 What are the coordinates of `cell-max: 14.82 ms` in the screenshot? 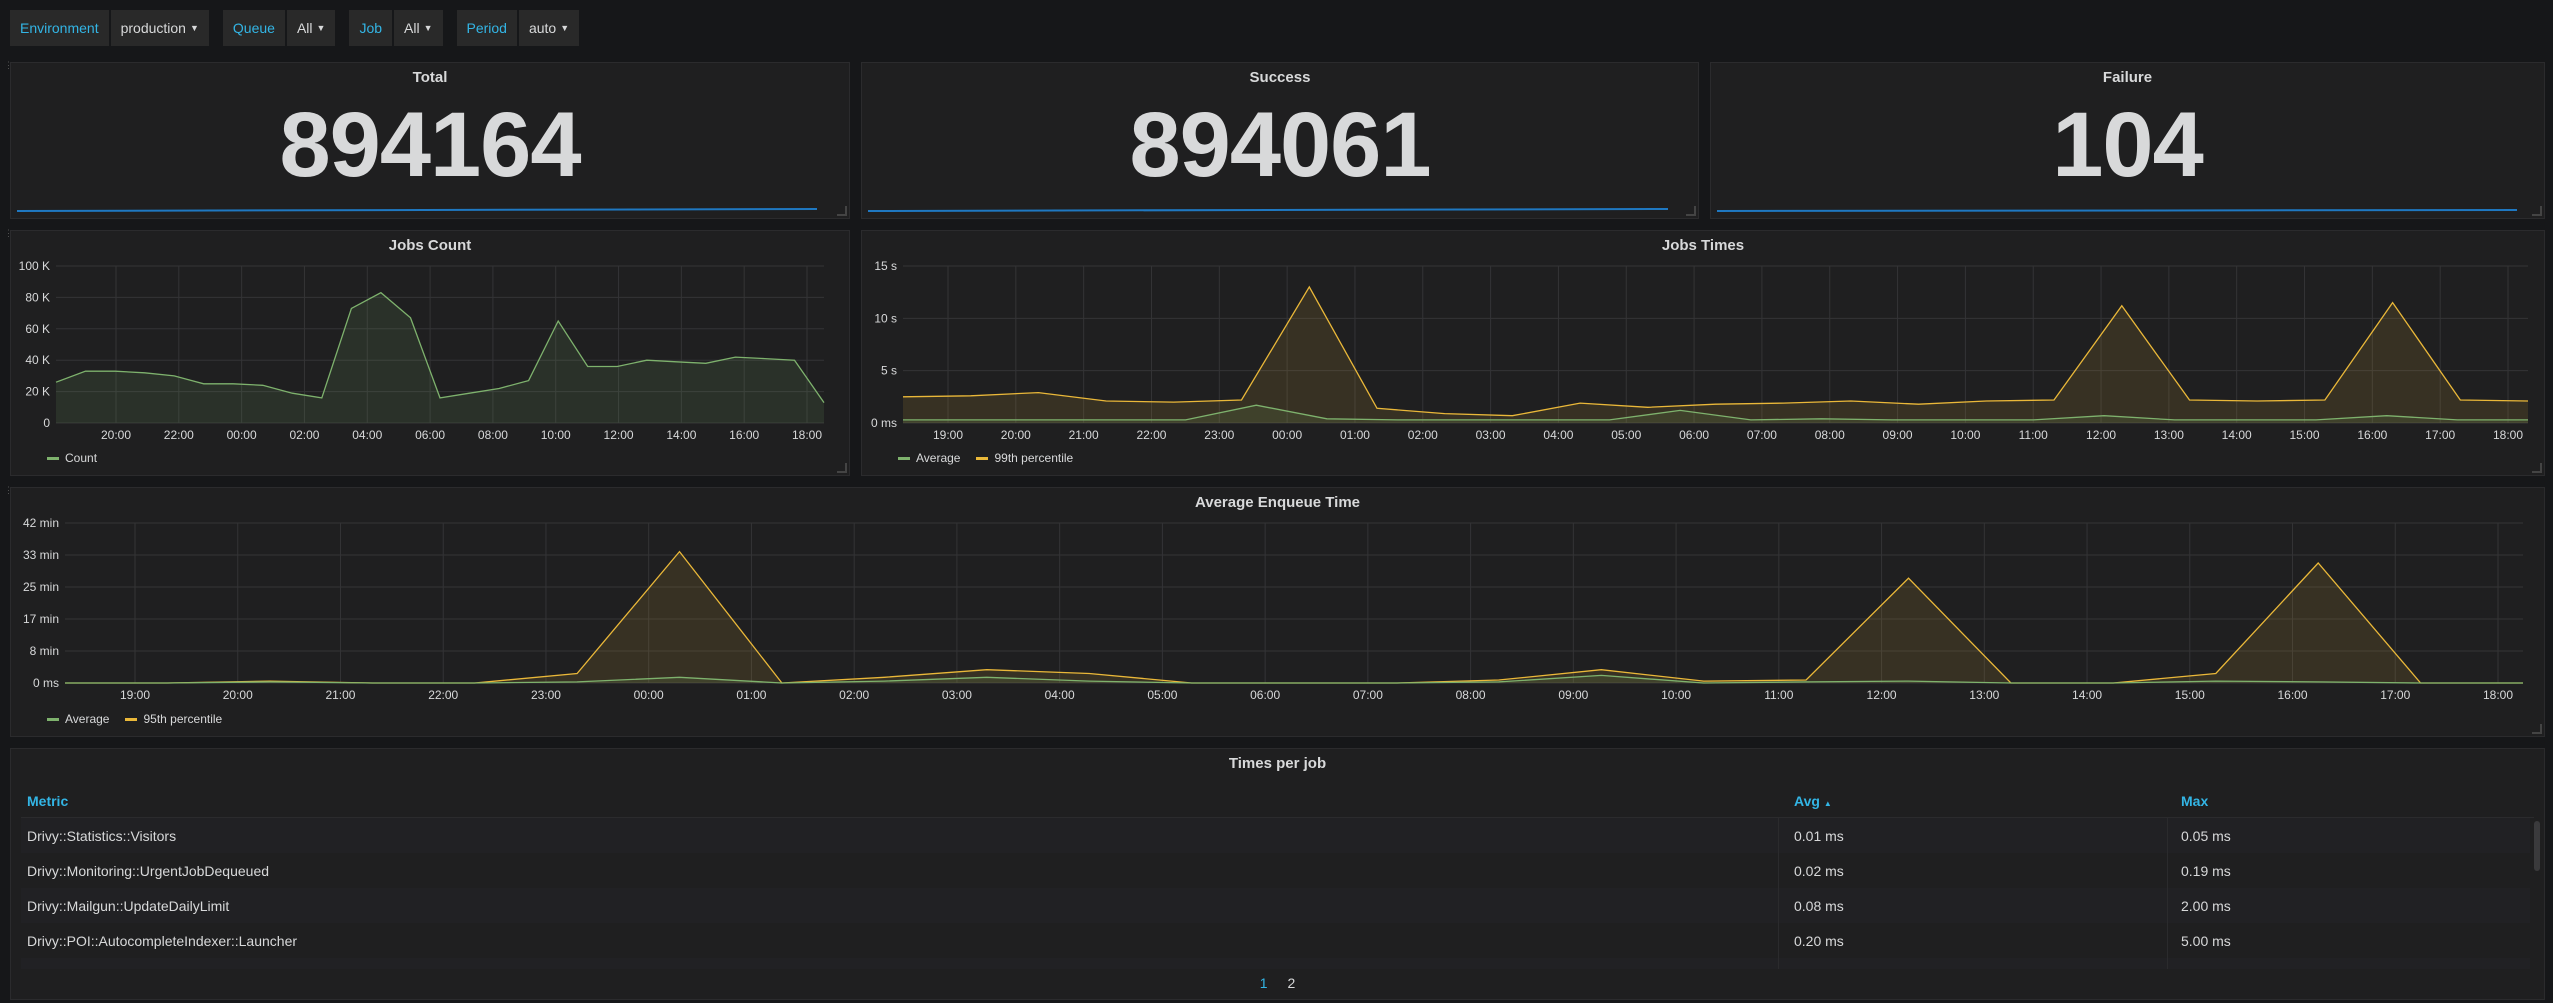 It's located at (2210, 968).